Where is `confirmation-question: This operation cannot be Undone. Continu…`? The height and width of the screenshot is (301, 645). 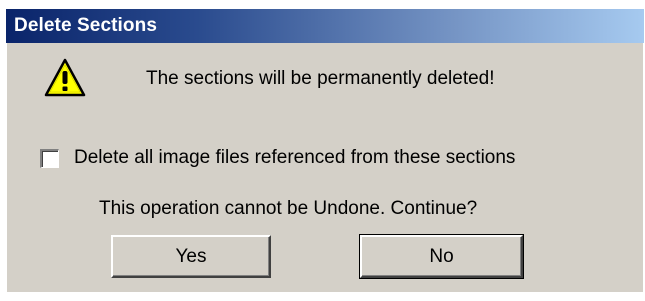
confirmation-question: This operation cannot be Undone. Continu… is located at coordinates (288, 208).